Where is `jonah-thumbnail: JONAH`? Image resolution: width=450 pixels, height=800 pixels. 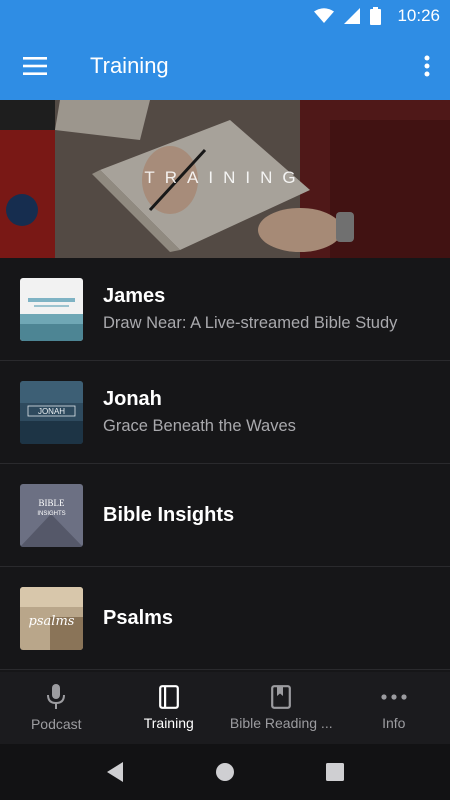 jonah-thumbnail: JONAH is located at coordinates (51, 412).